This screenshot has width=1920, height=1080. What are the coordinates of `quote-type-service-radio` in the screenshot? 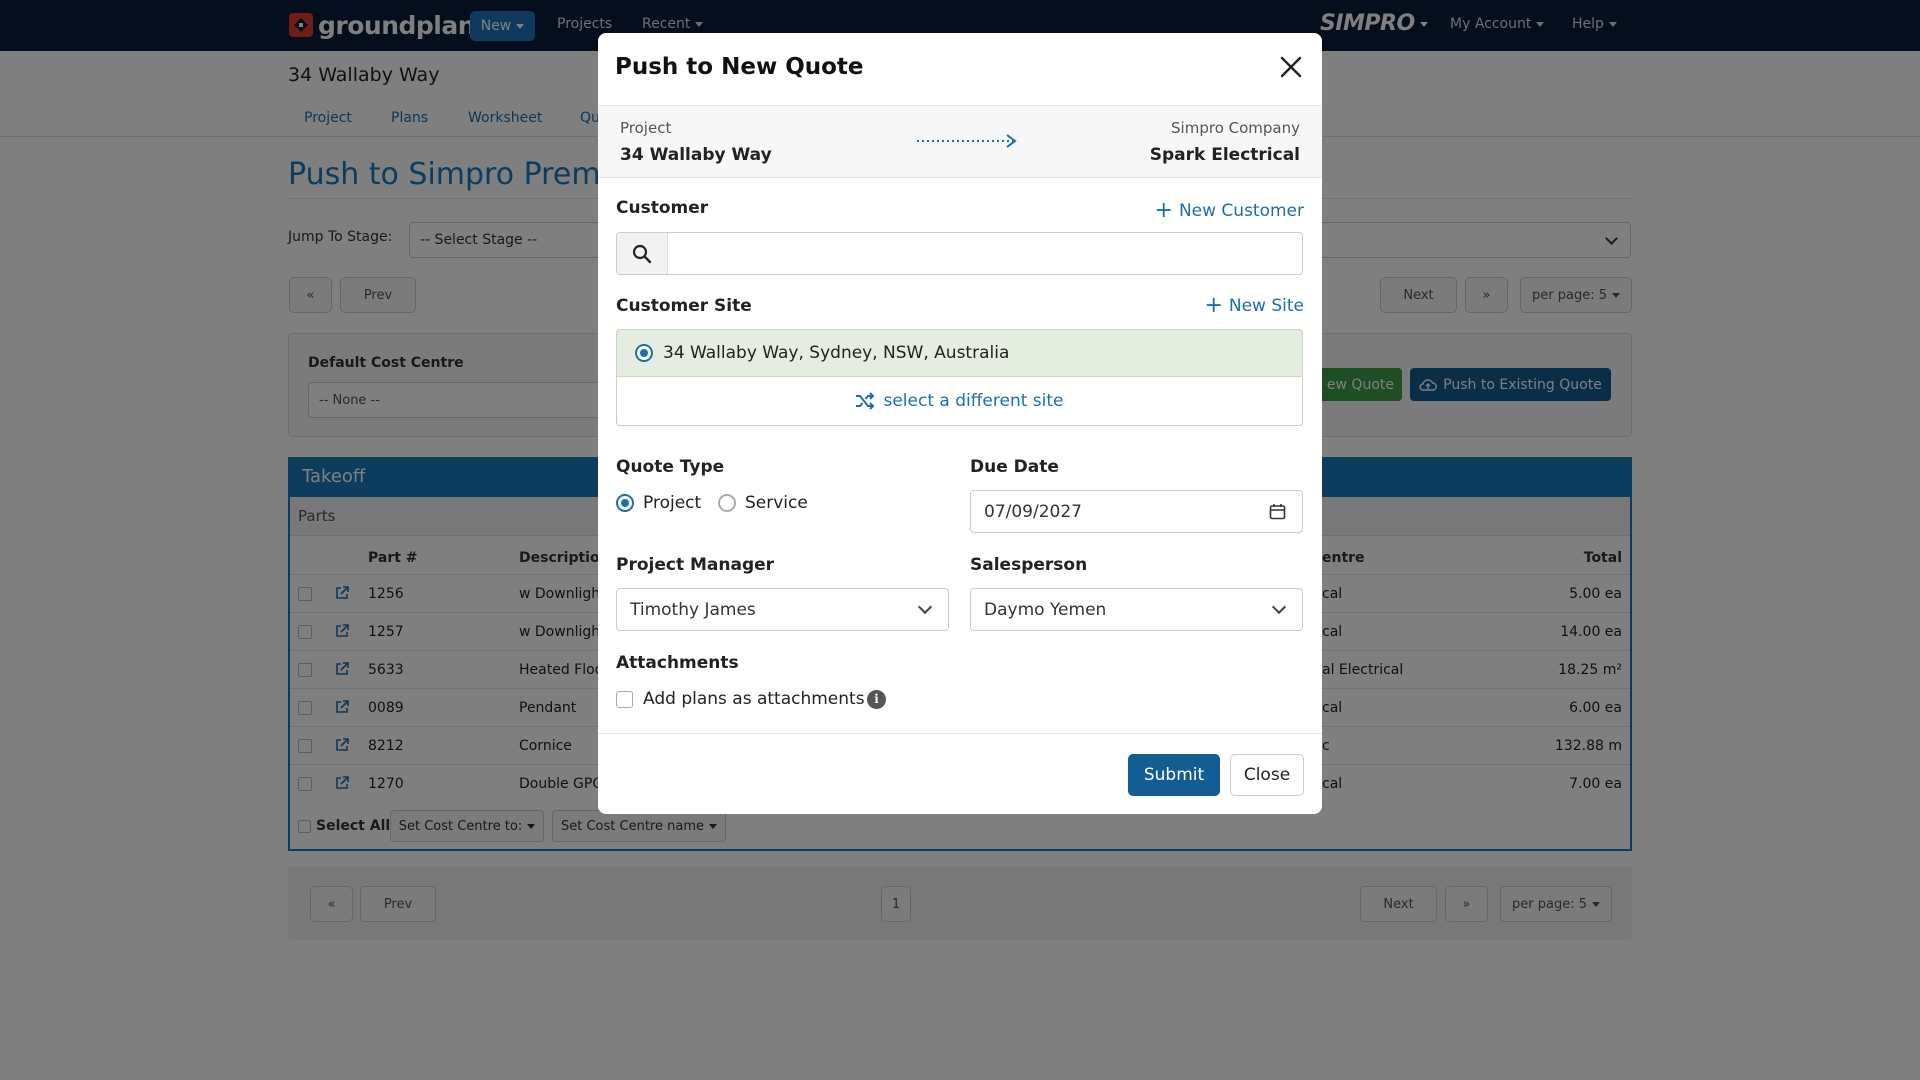 It's located at (727, 503).